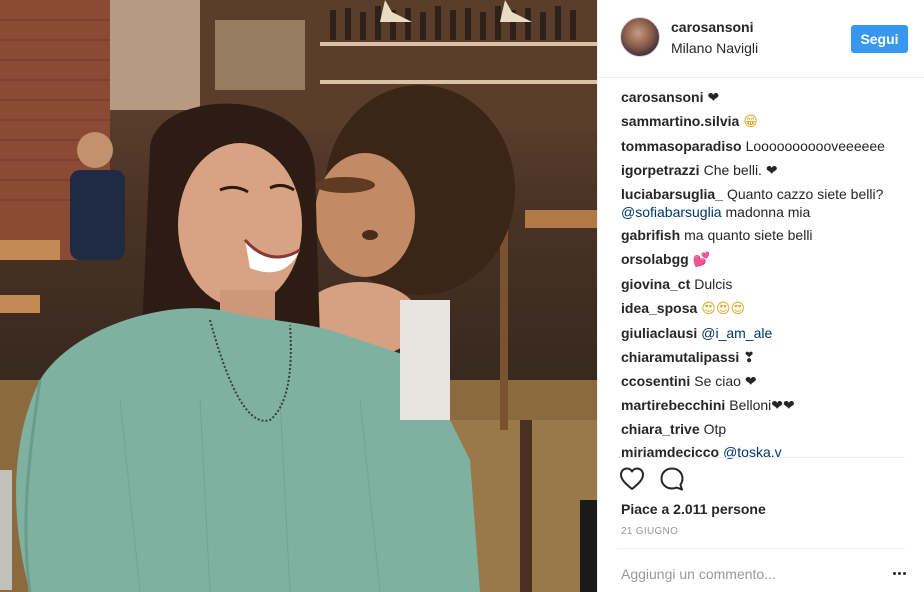  Describe the element at coordinates (672, 194) in the screenshot. I see `comment-username: luciabarsuglia_` at that location.